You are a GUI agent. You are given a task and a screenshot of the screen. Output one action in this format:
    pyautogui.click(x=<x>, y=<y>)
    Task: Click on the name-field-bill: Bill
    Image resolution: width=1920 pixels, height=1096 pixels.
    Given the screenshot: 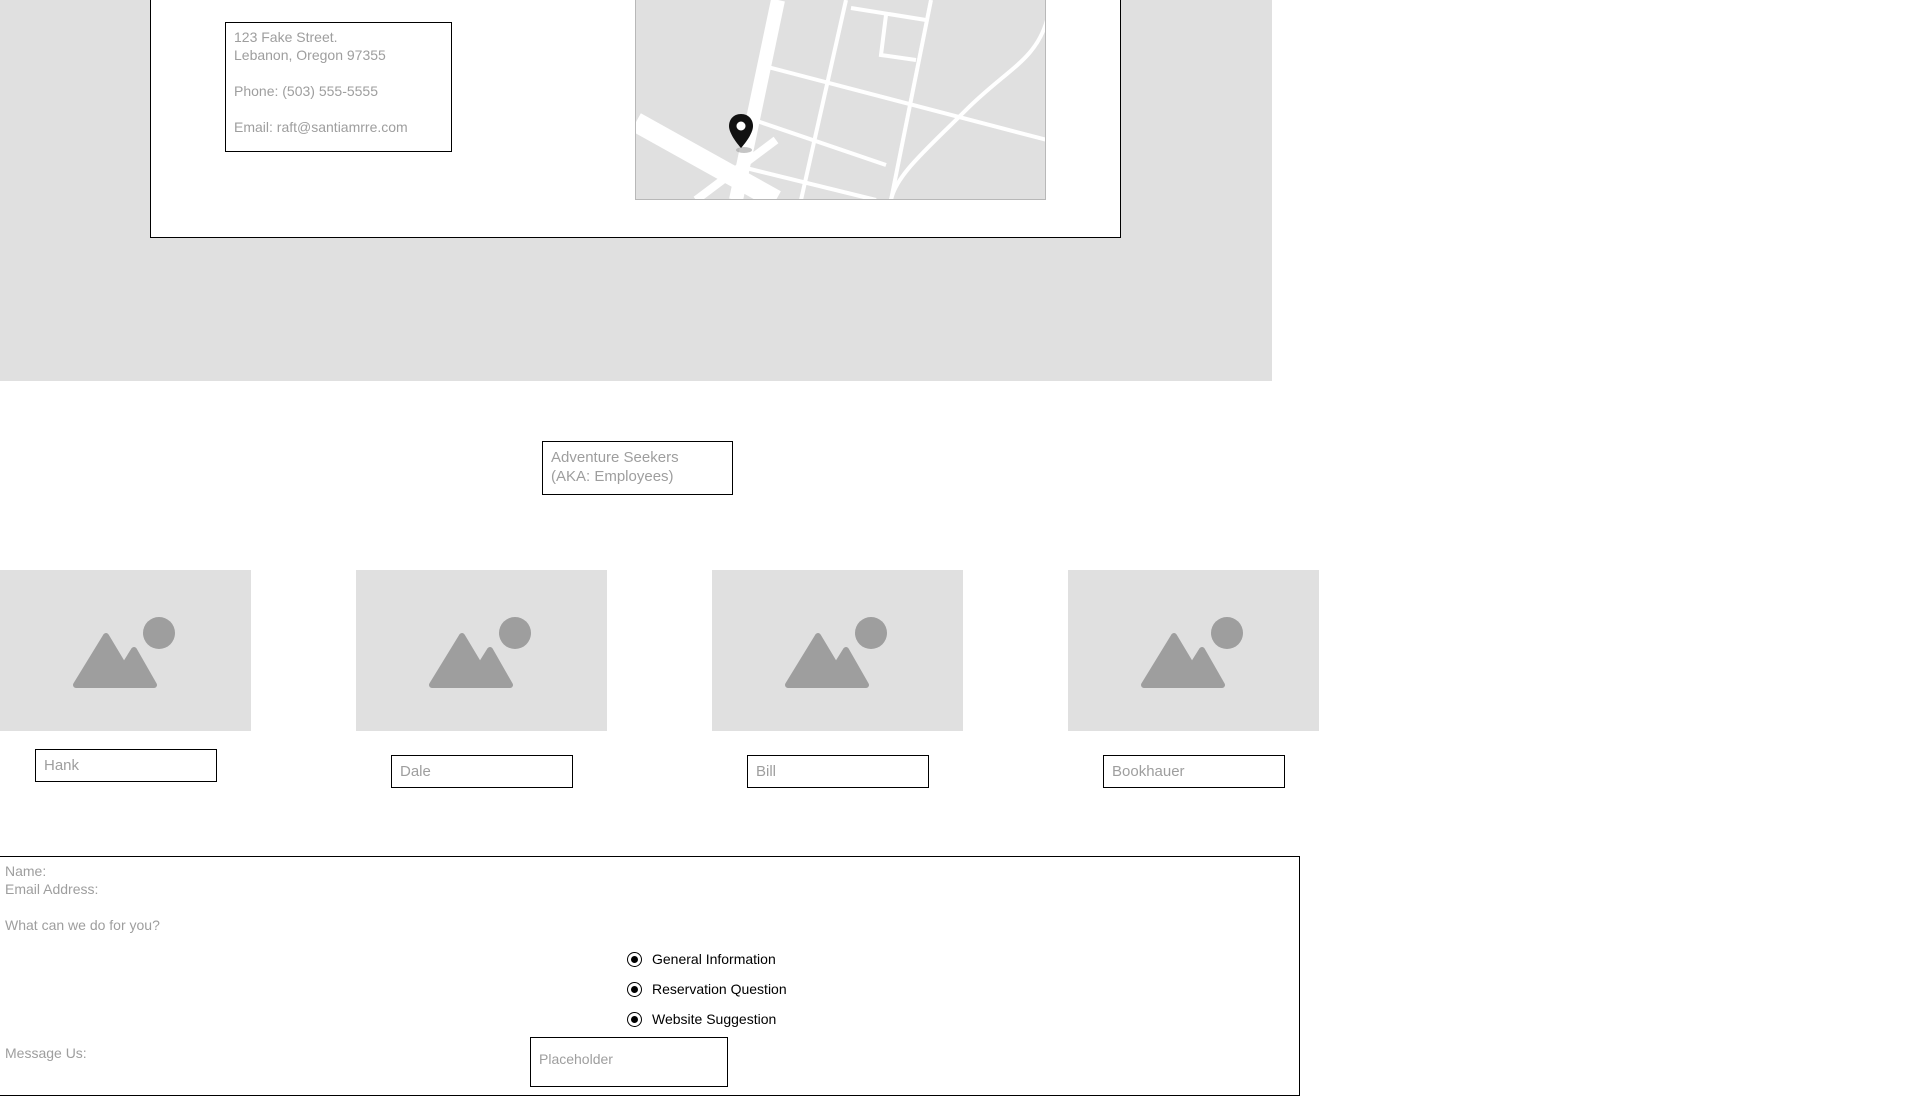 What is the action you would take?
    pyautogui.click(x=838, y=771)
    